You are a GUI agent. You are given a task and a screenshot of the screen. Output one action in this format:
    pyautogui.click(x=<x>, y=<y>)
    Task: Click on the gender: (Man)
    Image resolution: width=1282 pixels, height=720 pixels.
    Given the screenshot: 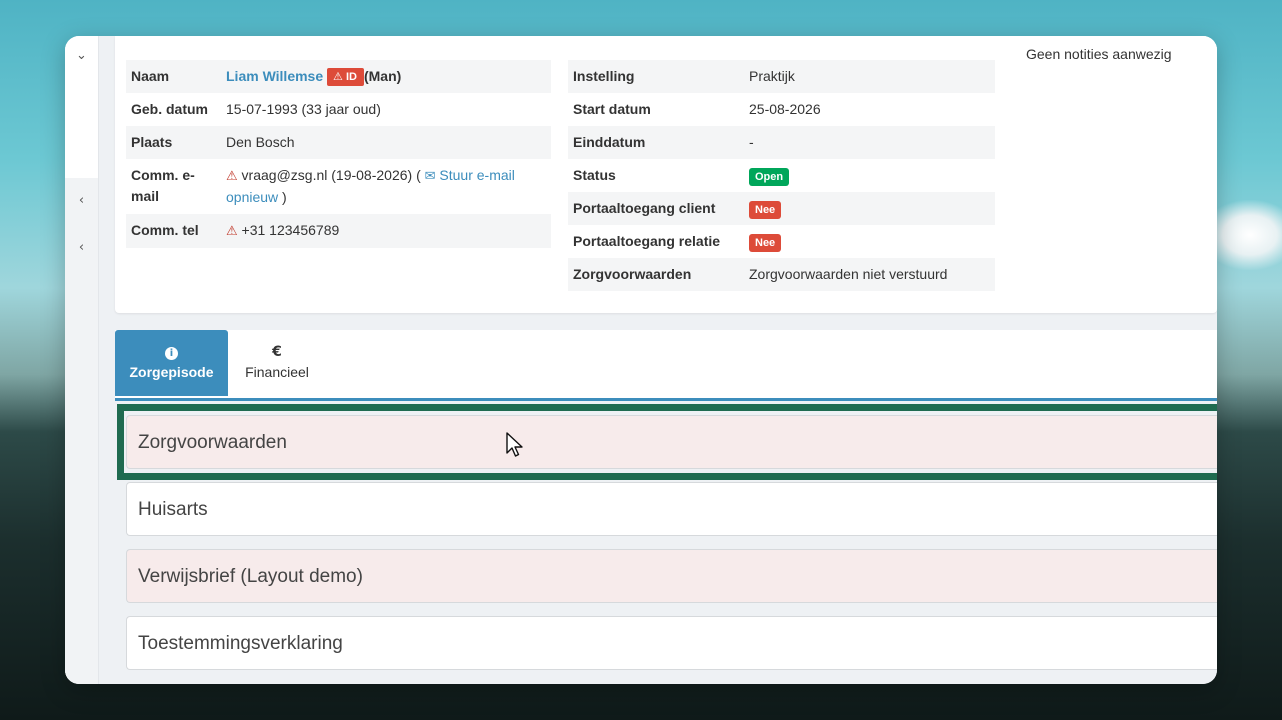 What is the action you would take?
    pyautogui.click(x=382, y=76)
    